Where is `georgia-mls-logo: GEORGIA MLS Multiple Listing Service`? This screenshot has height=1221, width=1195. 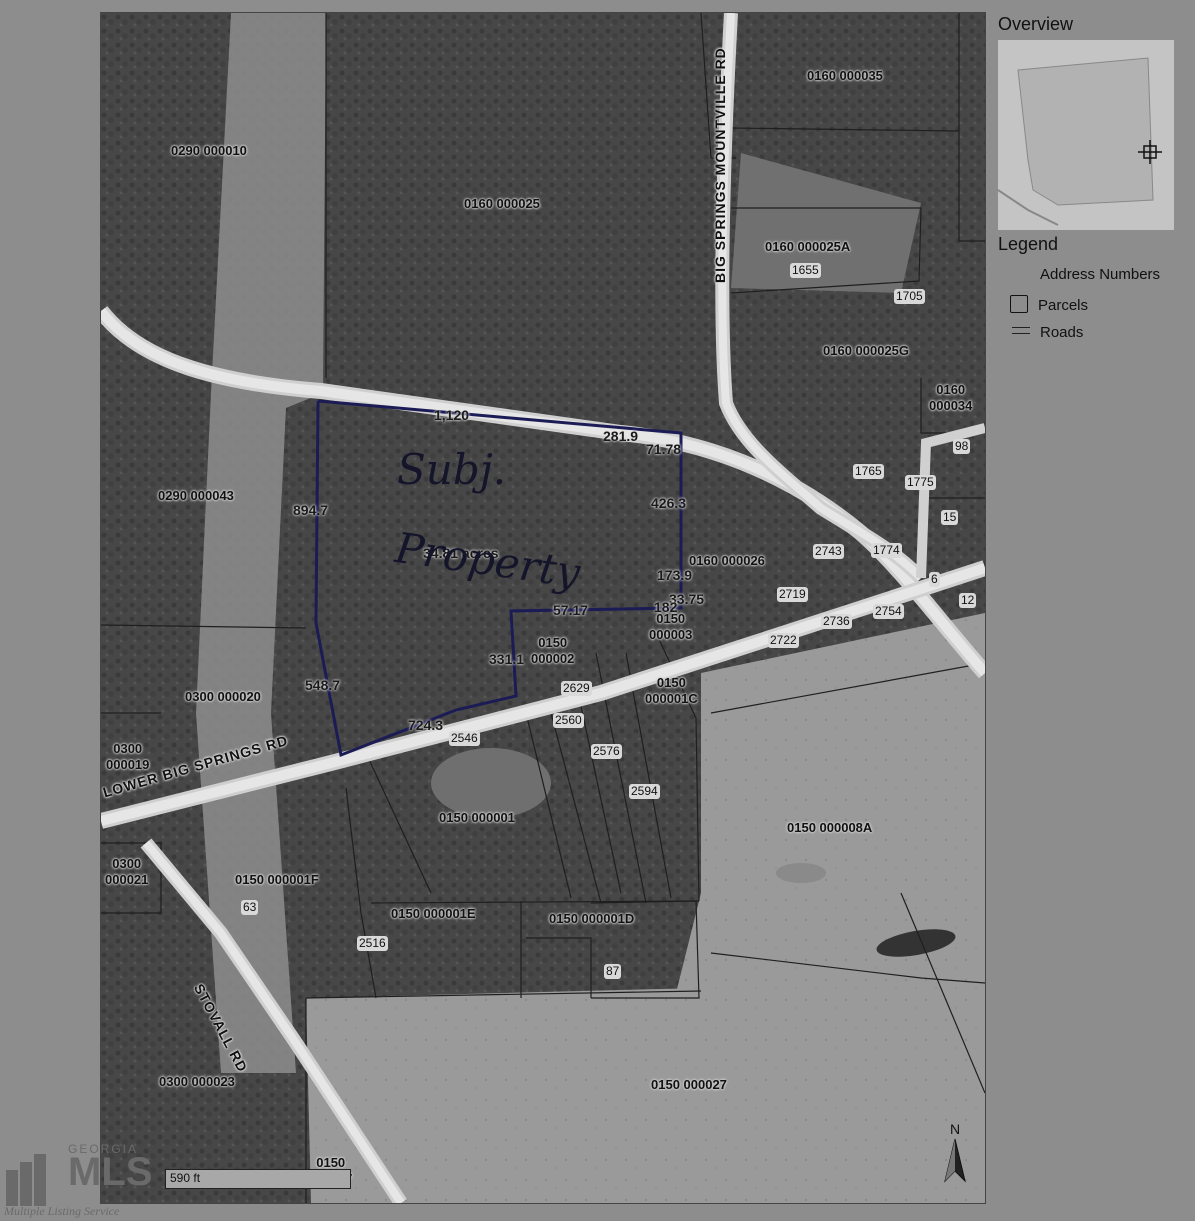
georgia-mls-logo: GEORGIA MLS Multiple Listing Service is located at coordinates (84, 1180).